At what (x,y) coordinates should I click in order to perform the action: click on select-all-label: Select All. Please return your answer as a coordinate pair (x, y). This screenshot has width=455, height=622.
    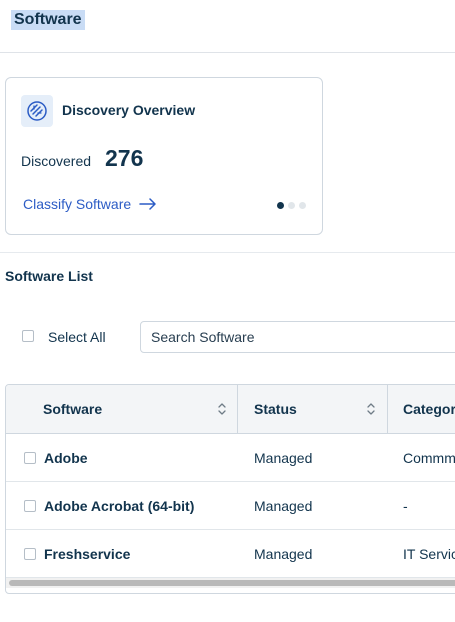
    Looking at the image, I should click on (77, 337).